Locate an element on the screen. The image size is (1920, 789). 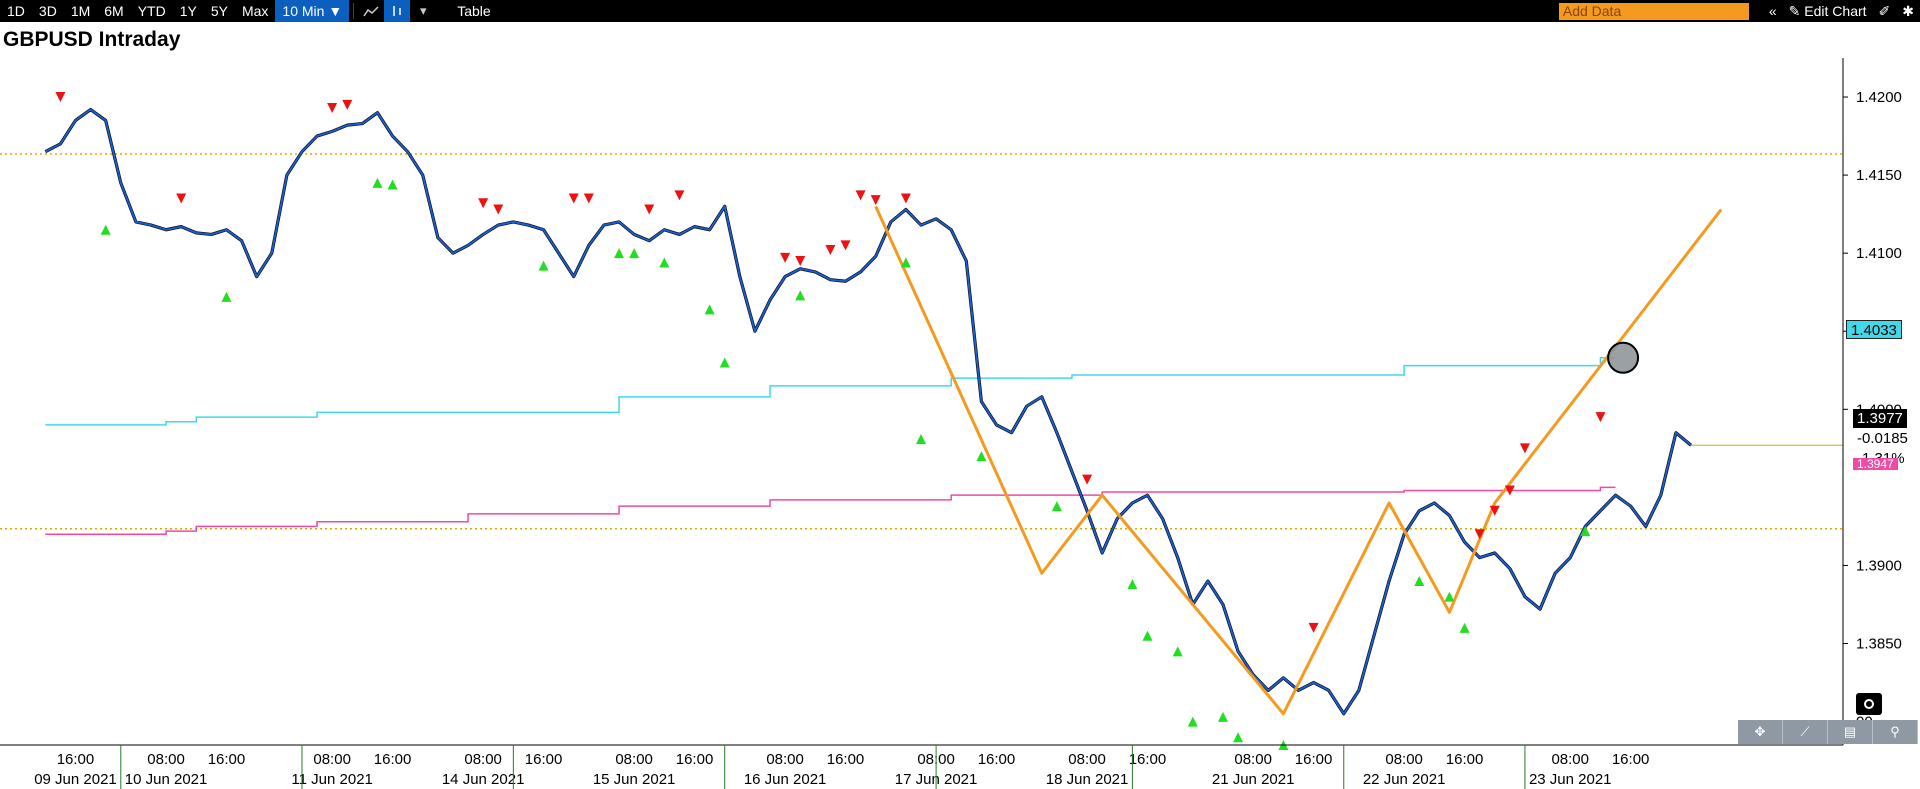
x-tick-date-13: 18 Jun 2021 is located at coordinates (1087, 779).